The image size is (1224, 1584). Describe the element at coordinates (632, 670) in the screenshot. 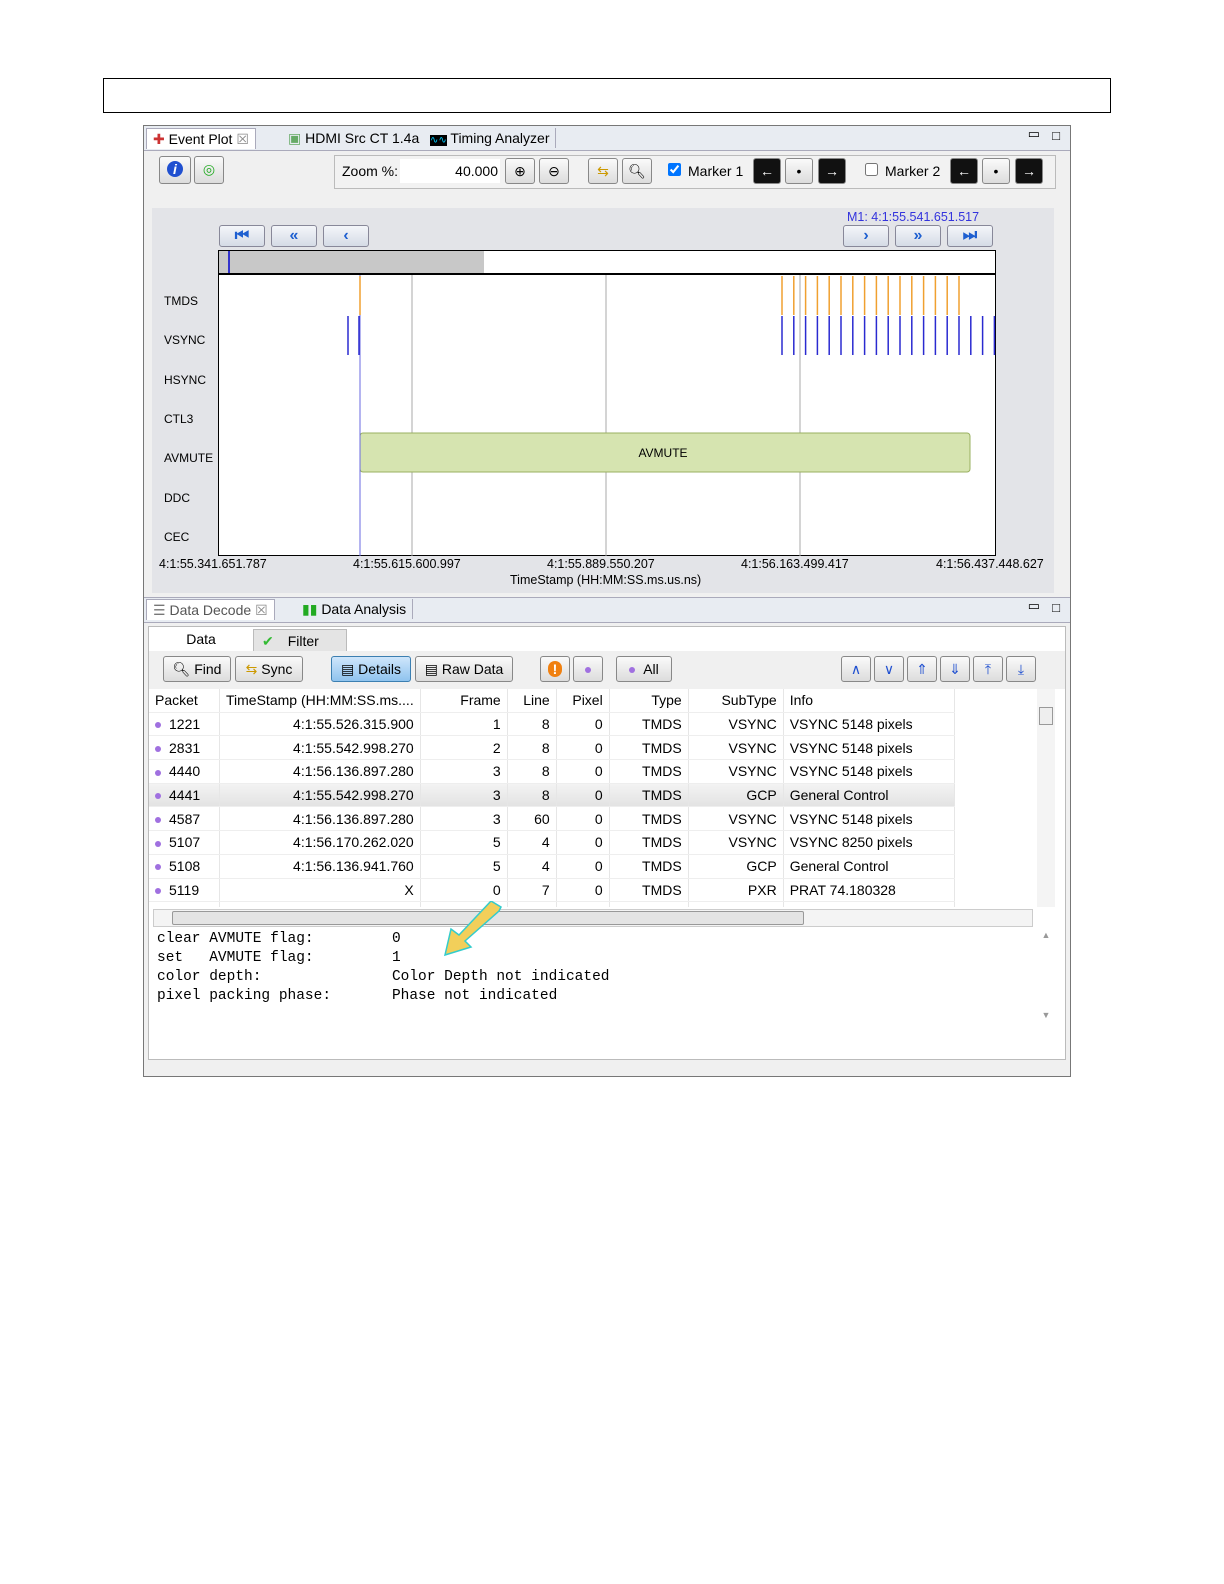

I see `dot-icon` at that location.